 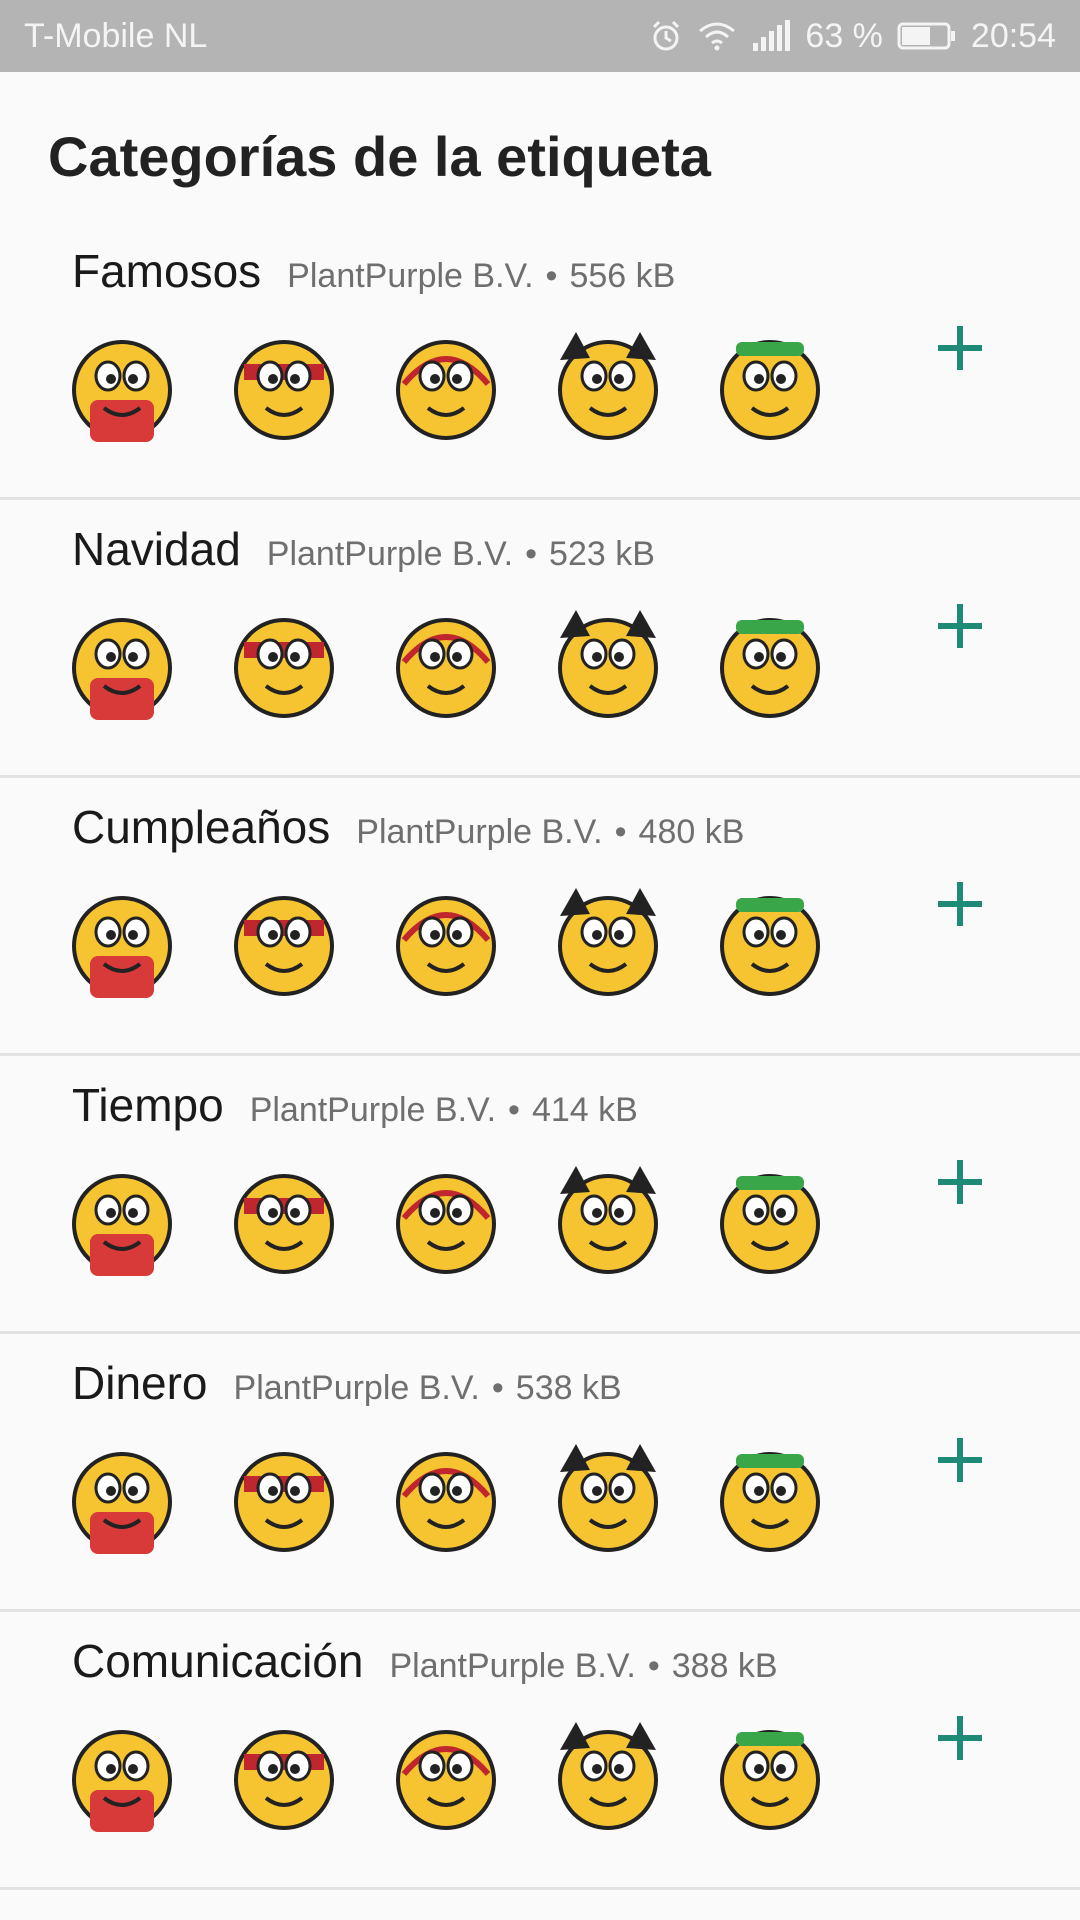 I want to click on birthday-cake-emoji, so click(x=122, y=947).